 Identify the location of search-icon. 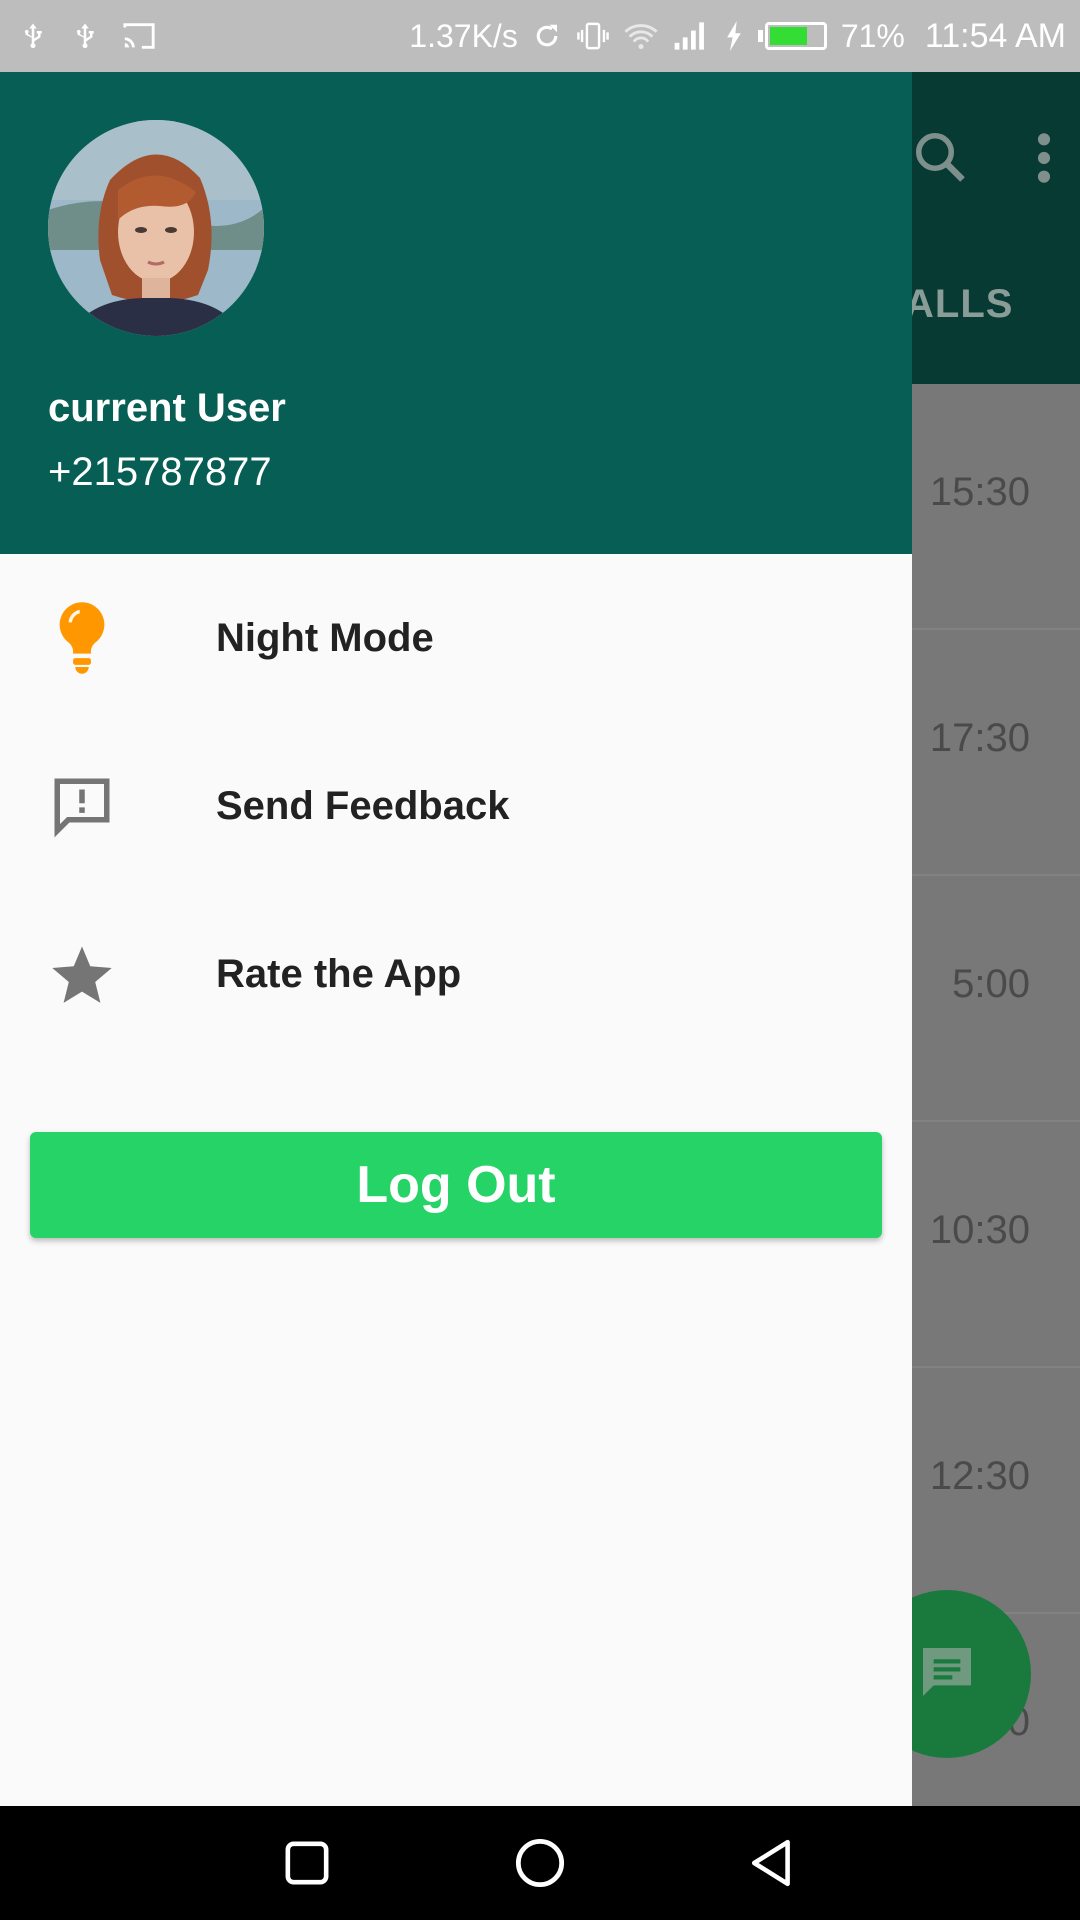
(940, 159).